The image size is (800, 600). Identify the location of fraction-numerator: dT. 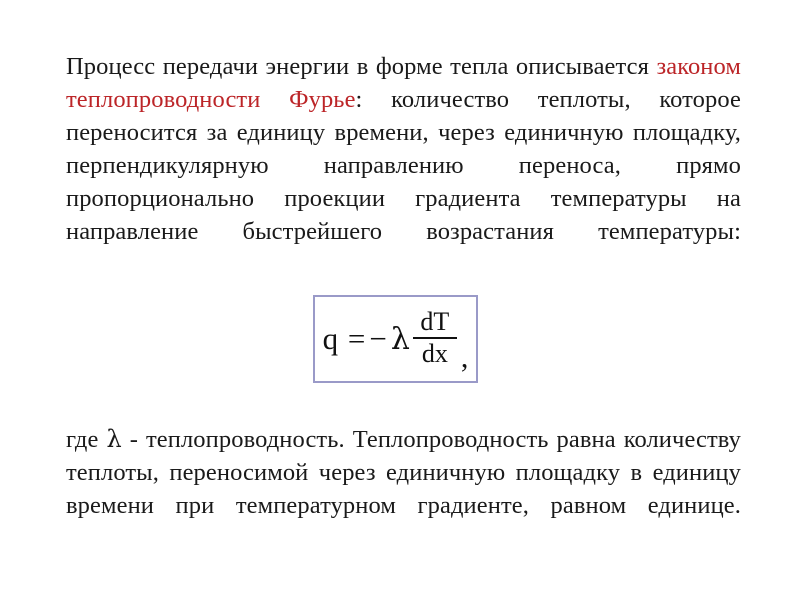
(435, 321).